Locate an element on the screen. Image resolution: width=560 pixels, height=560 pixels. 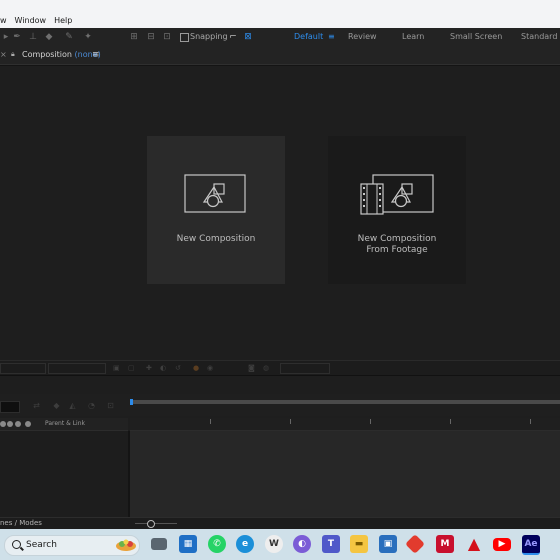
pen-tool-icon: ✒ is located at coordinates (17, 37).